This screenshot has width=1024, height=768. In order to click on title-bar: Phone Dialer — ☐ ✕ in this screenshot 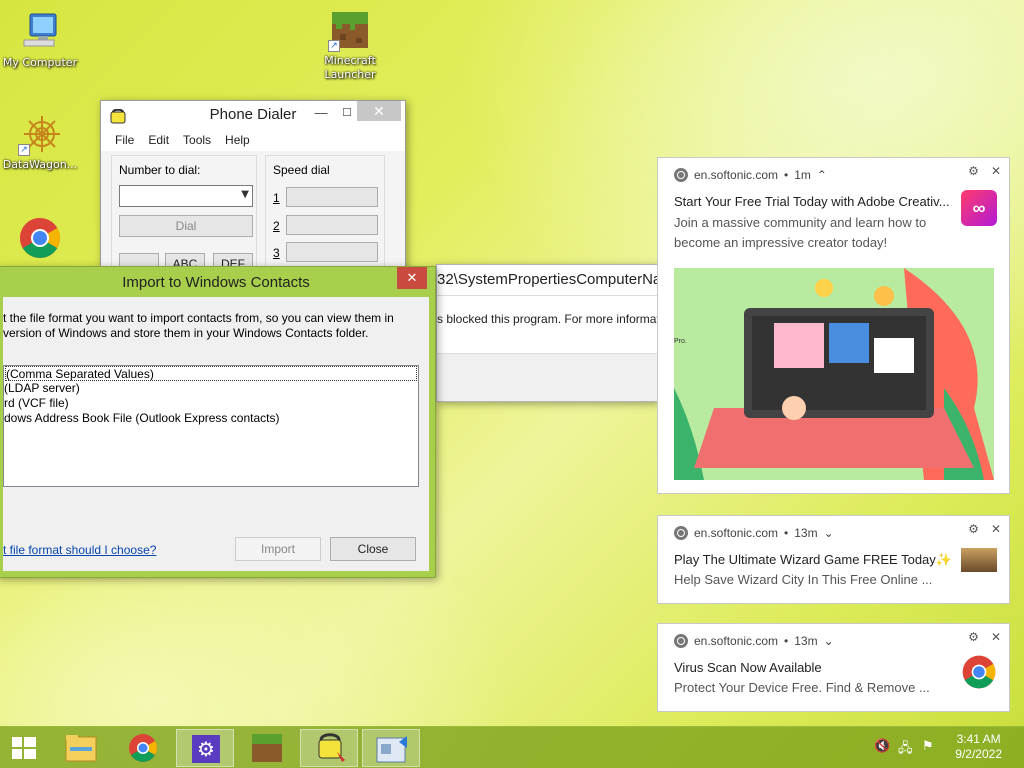, I will do `click(253, 115)`.